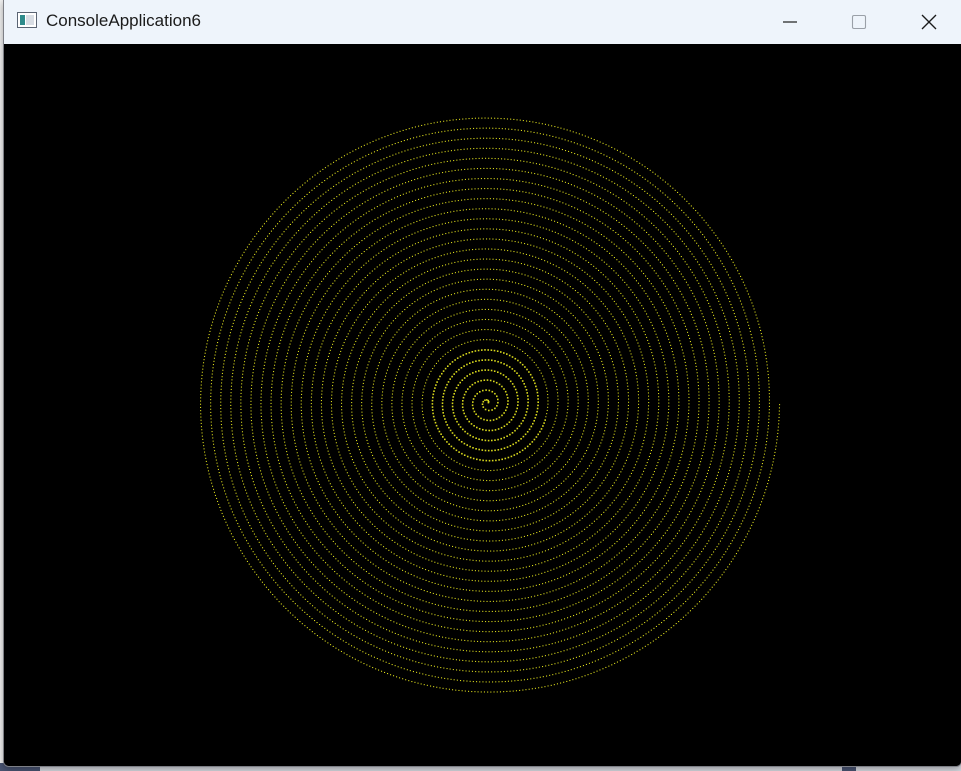  I want to click on title-bar: ConsoleApplication6, so click(482, 22).